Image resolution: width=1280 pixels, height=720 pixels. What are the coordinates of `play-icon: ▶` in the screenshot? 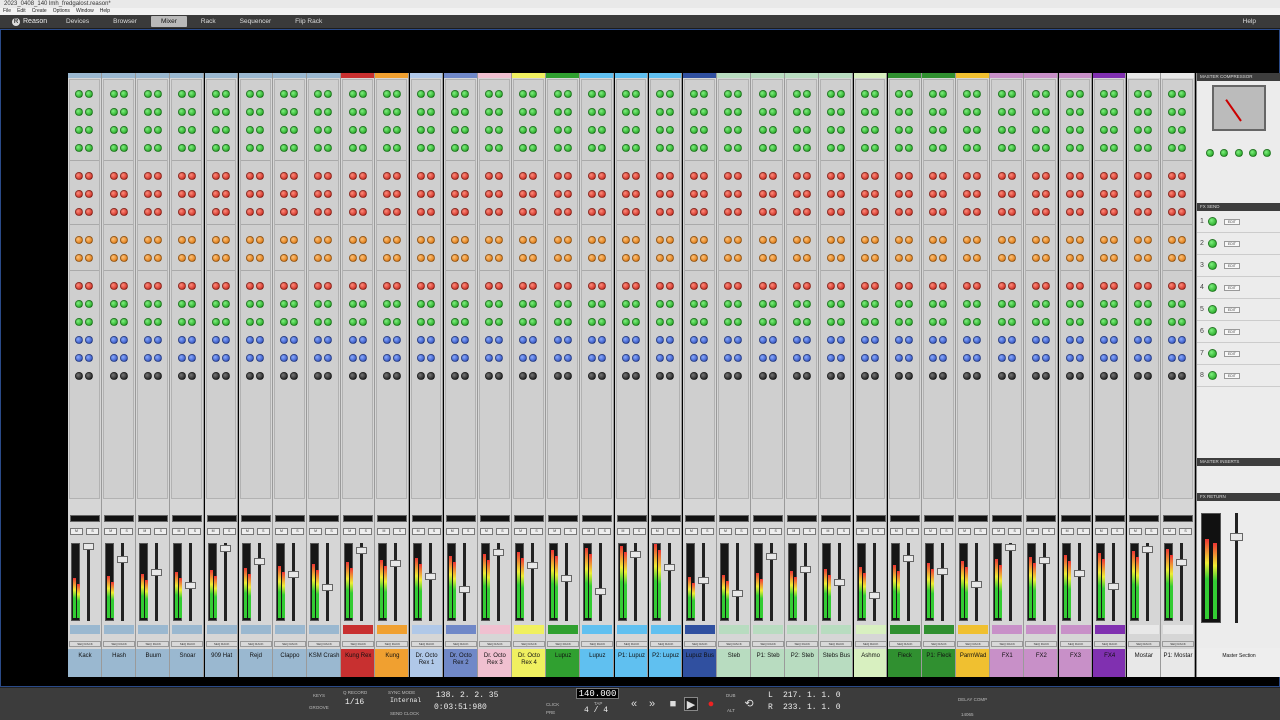 It's located at (691, 704).